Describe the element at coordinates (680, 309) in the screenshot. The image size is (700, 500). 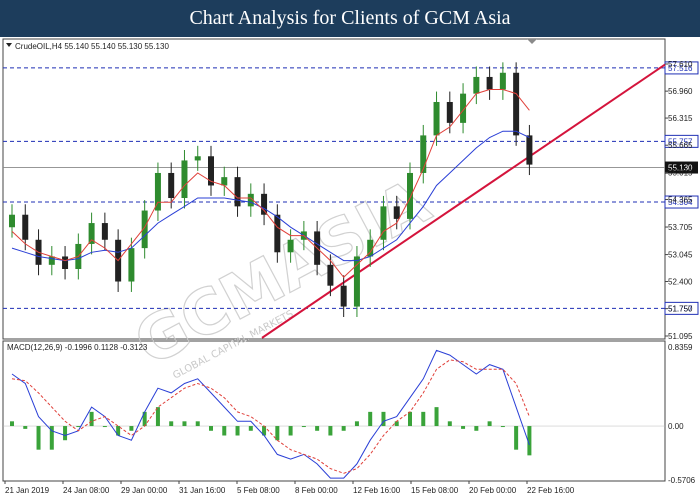
I see `price-tick-label: 51.750` at that location.